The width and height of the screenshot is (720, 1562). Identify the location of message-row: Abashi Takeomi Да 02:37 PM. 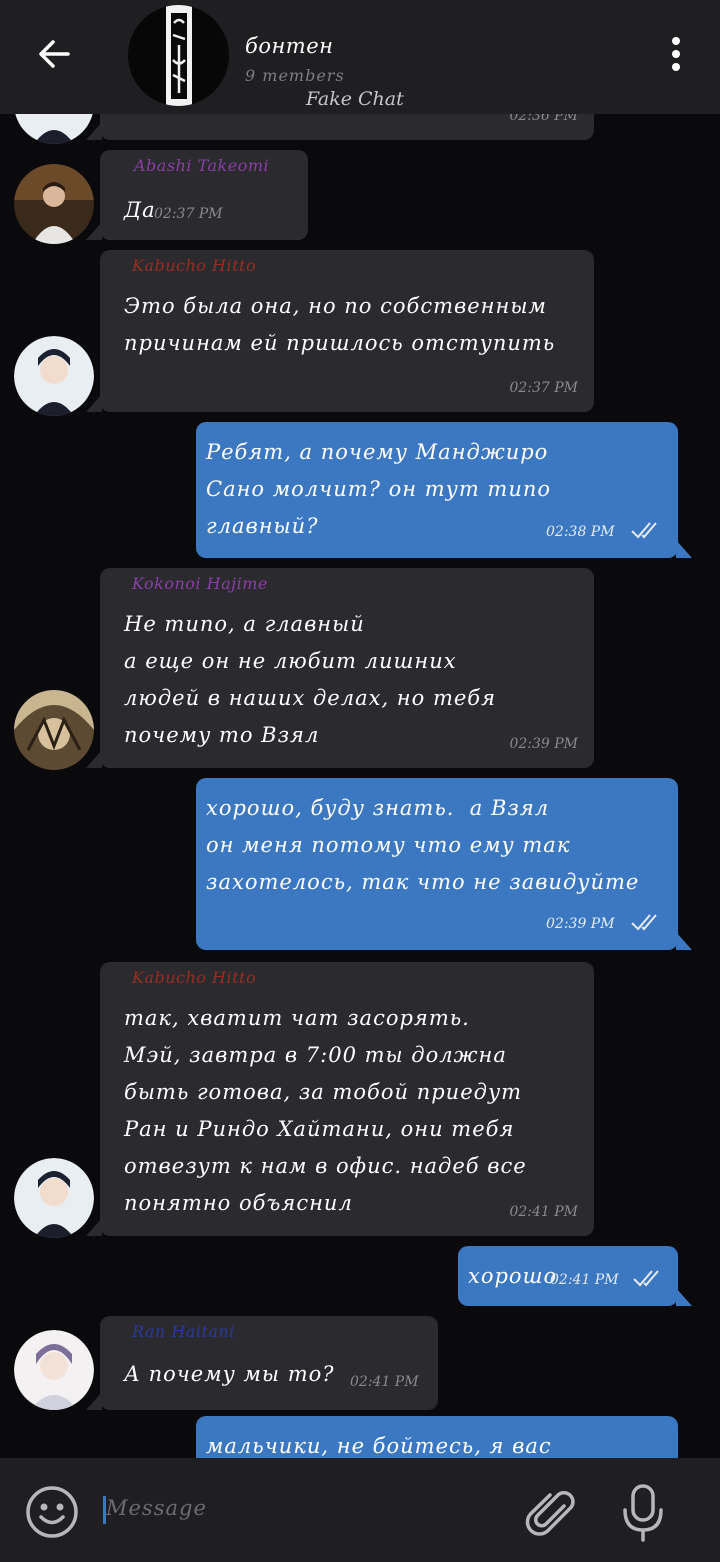
(360, 197).